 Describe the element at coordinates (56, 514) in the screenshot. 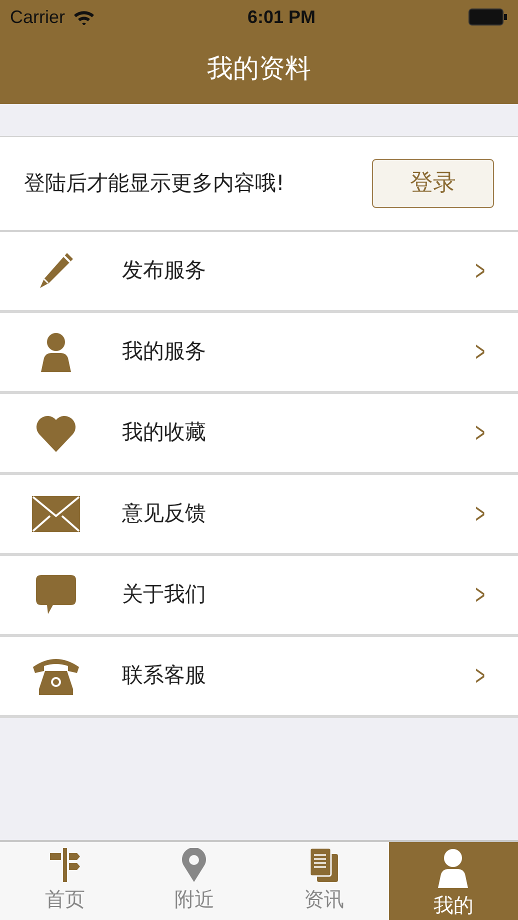

I see `envelope-icon` at that location.